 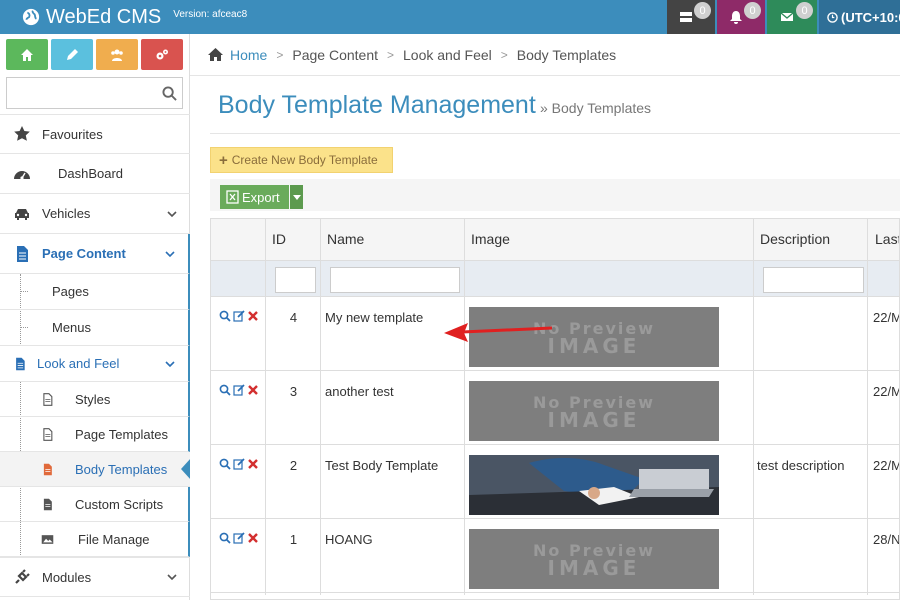 I want to click on alerts-button: 0, so click(x=741, y=17).